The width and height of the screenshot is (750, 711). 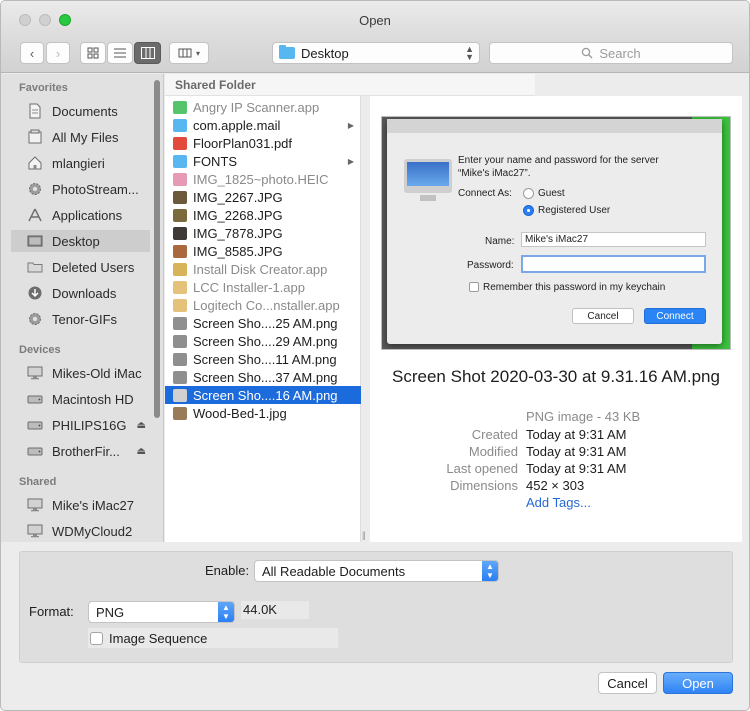 I want to click on modified-value: Today at 9:31 AM, so click(x=576, y=451).